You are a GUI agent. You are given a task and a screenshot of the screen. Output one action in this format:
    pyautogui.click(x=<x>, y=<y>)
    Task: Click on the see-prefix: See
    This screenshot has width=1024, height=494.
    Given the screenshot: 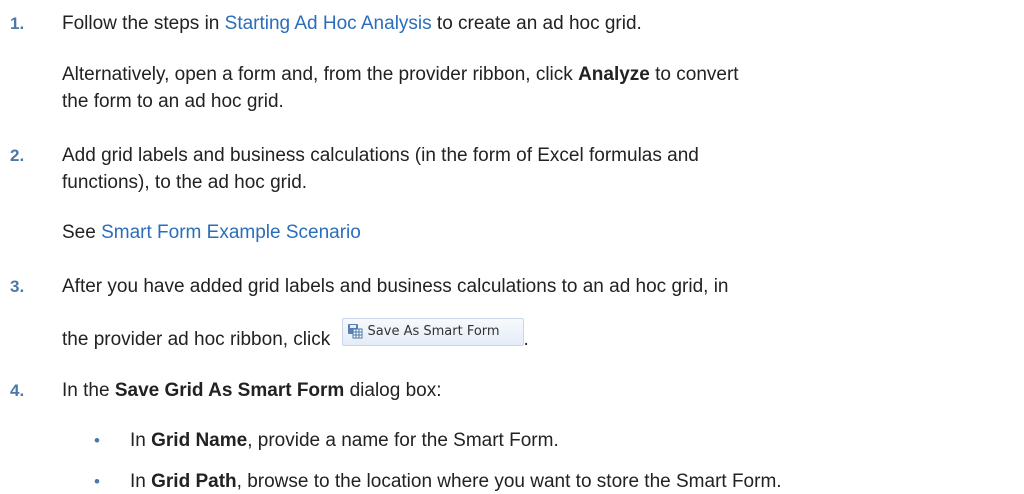 What is the action you would take?
    pyautogui.click(x=82, y=232)
    